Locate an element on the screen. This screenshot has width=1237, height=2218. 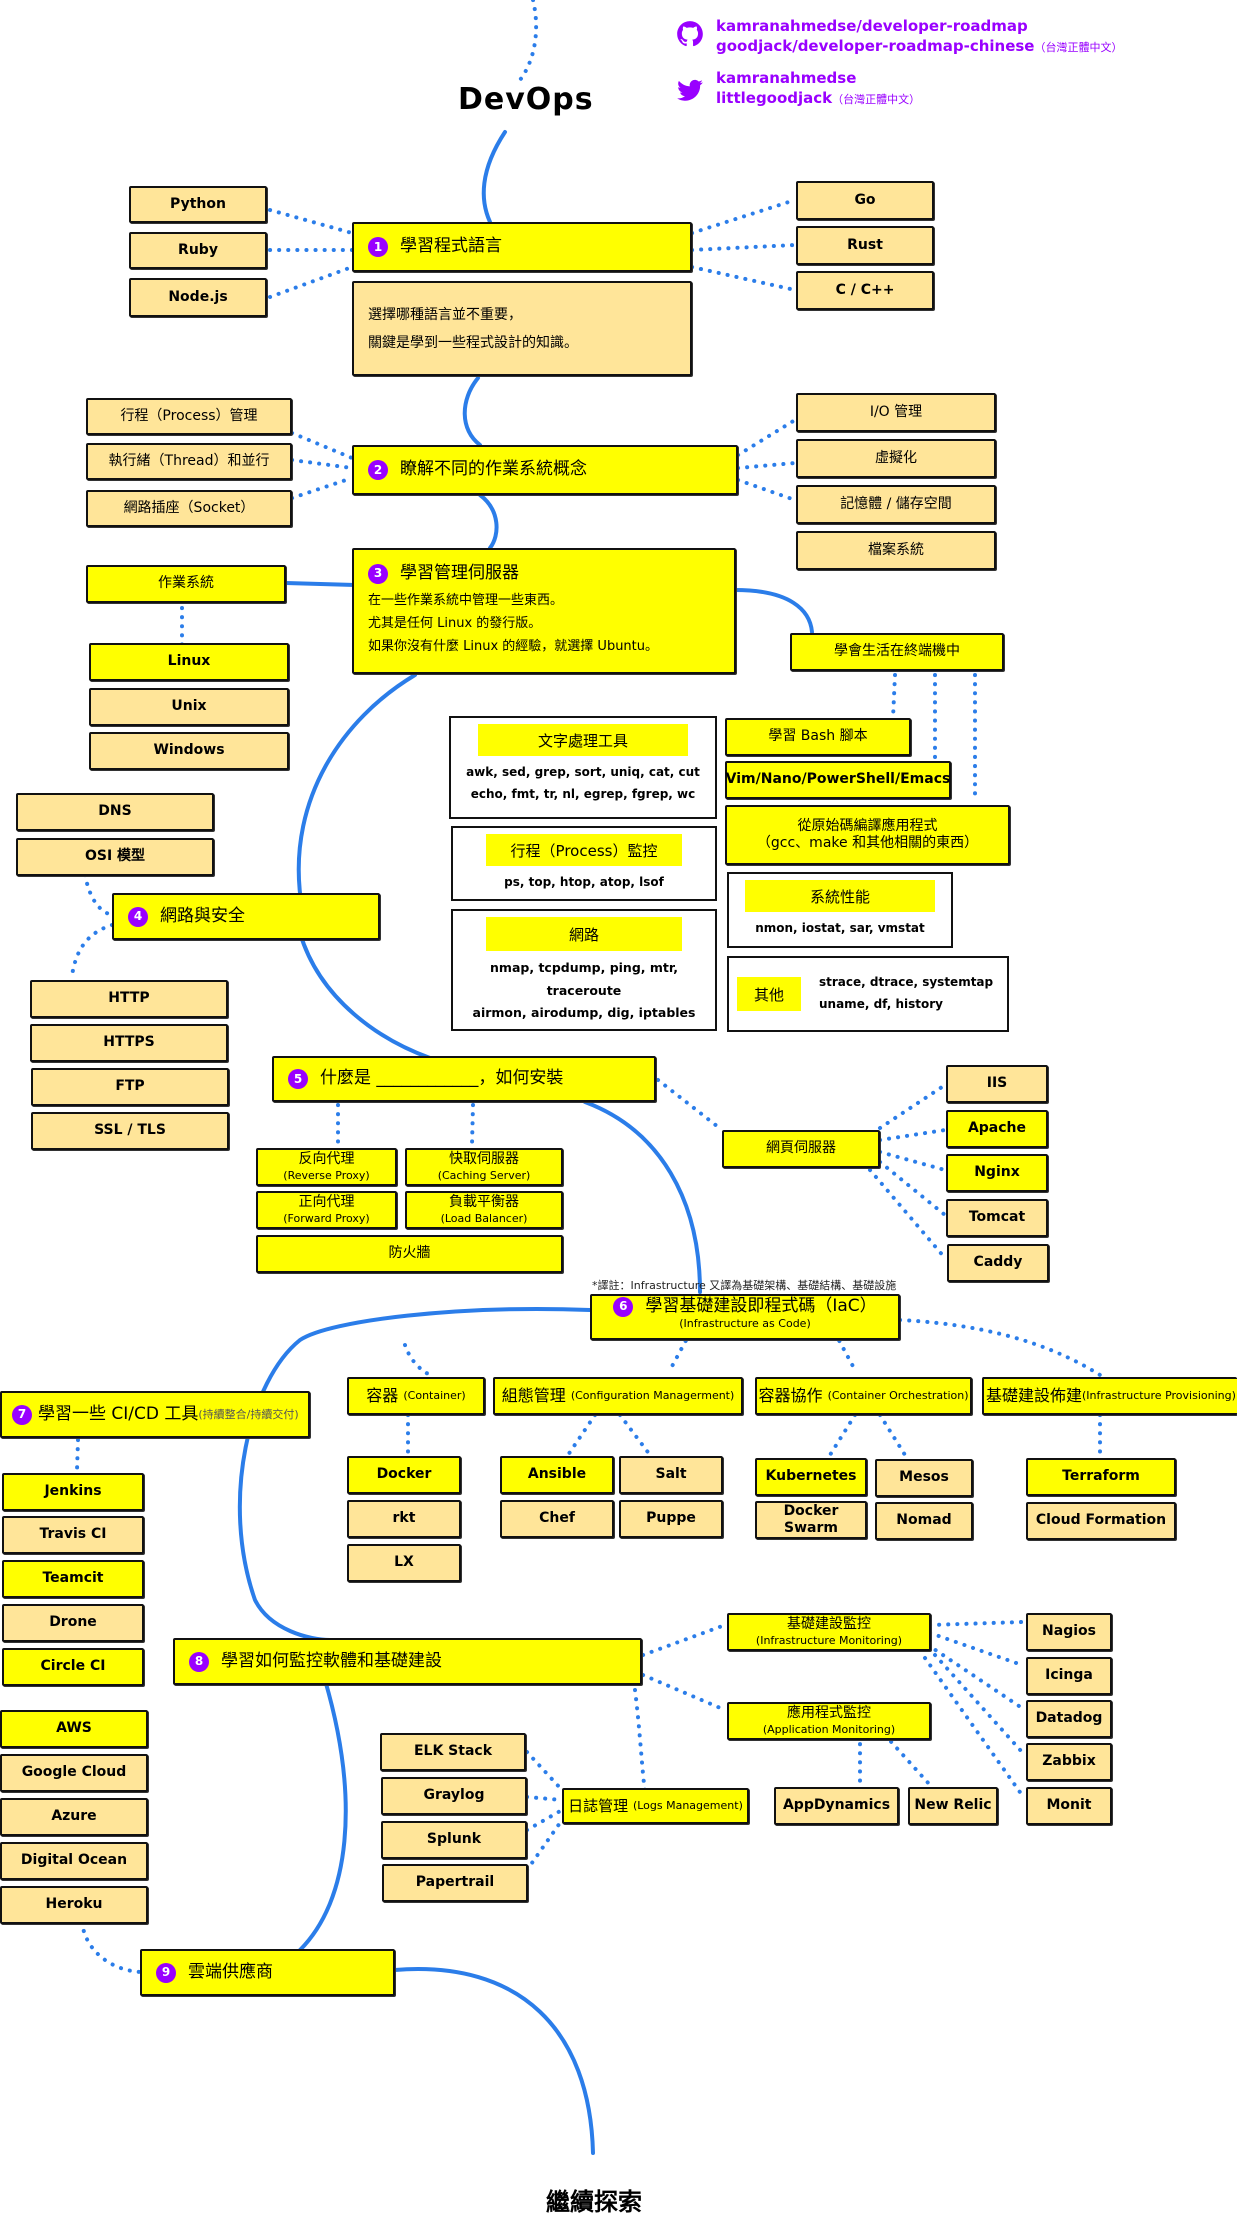
language-python: Python is located at coordinates (198, 204).